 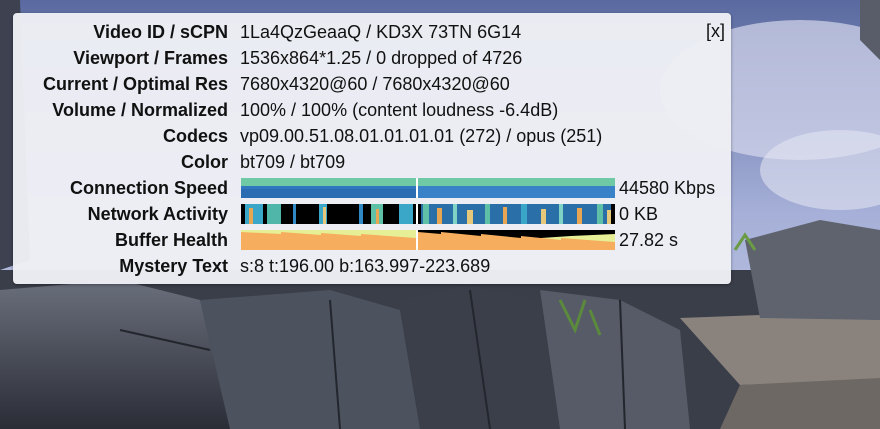 What do you see at coordinates (372, 162) in the screenshot?
I see `row-color: Color bt709 / bt709` at bounding box center [372, 162].